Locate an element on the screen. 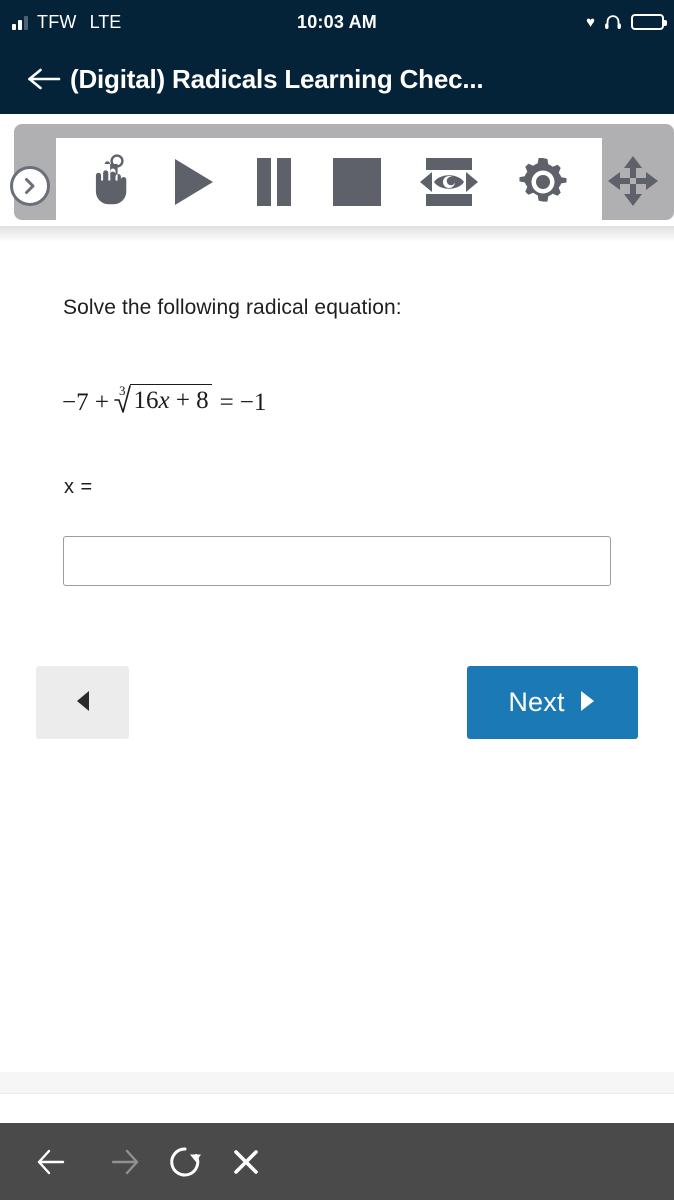 This screenshot has height=1200, width=674. player-toolbar-background is located at coordinates (342, 175).